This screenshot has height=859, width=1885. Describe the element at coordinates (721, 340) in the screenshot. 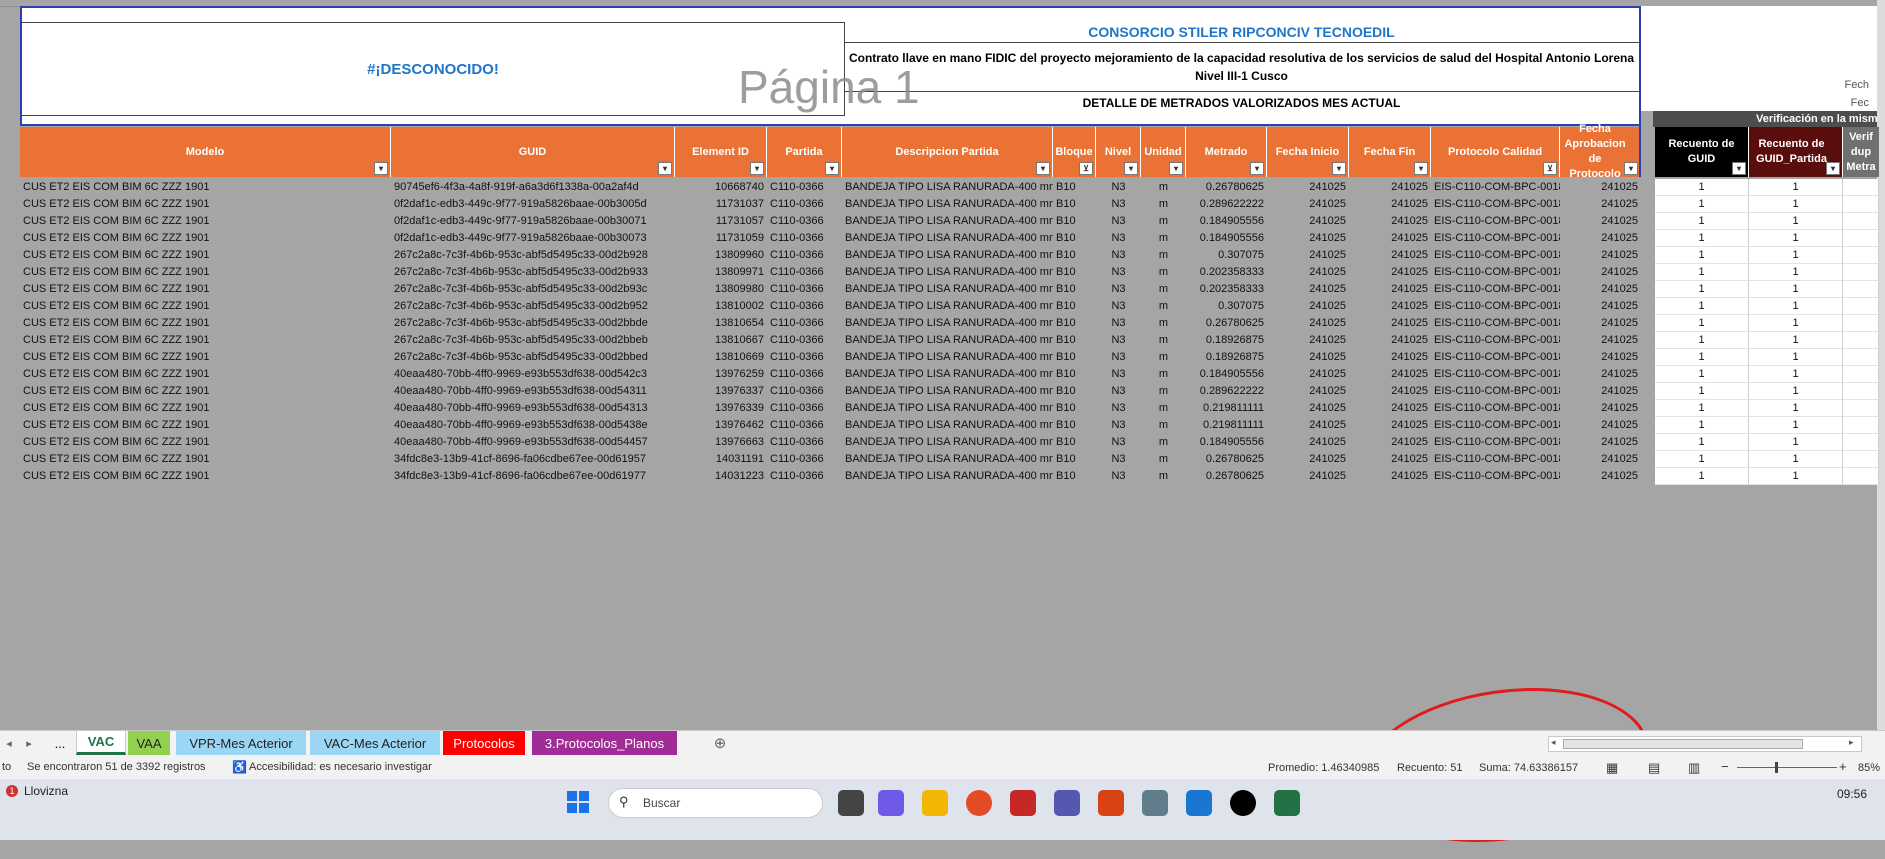

I see `table-cell: 13810667` at that location.